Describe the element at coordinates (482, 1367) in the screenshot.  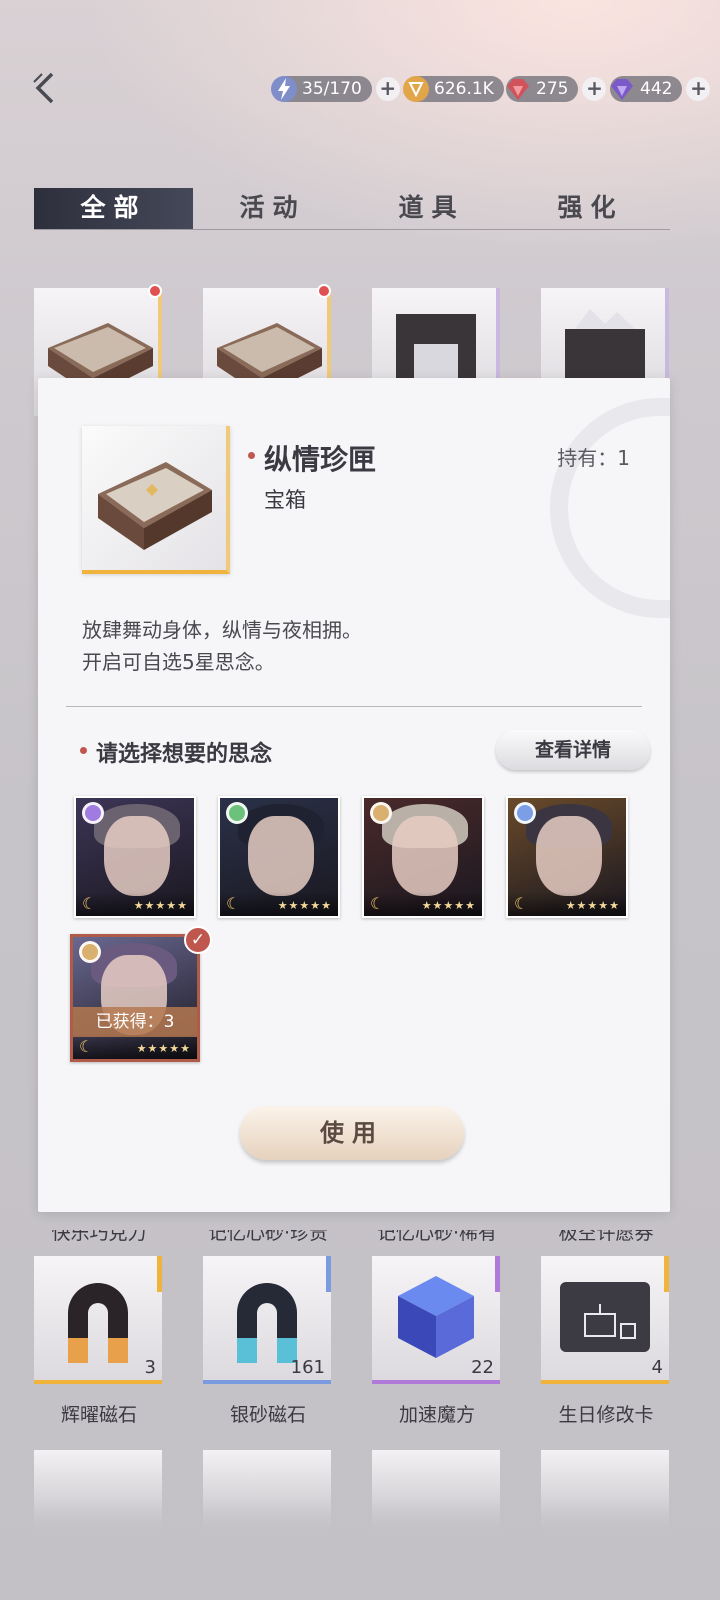
I see `item-count: 22` at that location.